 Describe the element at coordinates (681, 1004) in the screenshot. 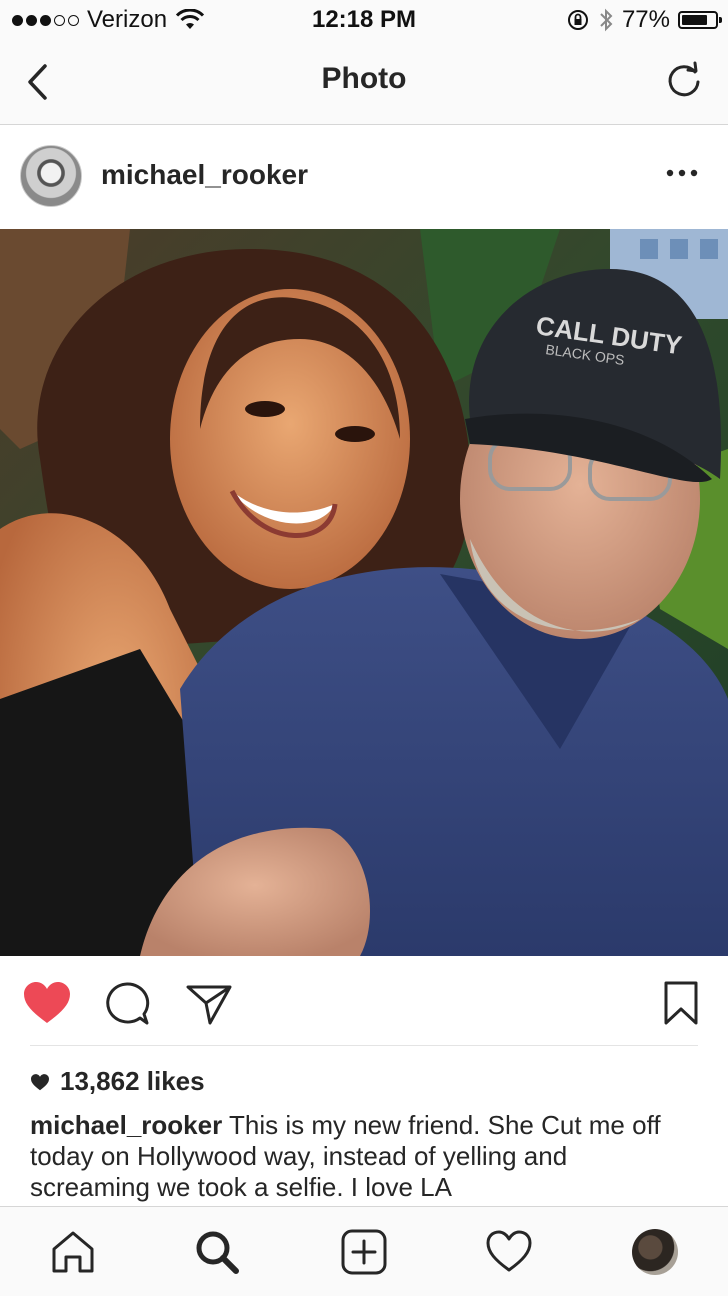

I see `save-bookmark-icon` at that location.